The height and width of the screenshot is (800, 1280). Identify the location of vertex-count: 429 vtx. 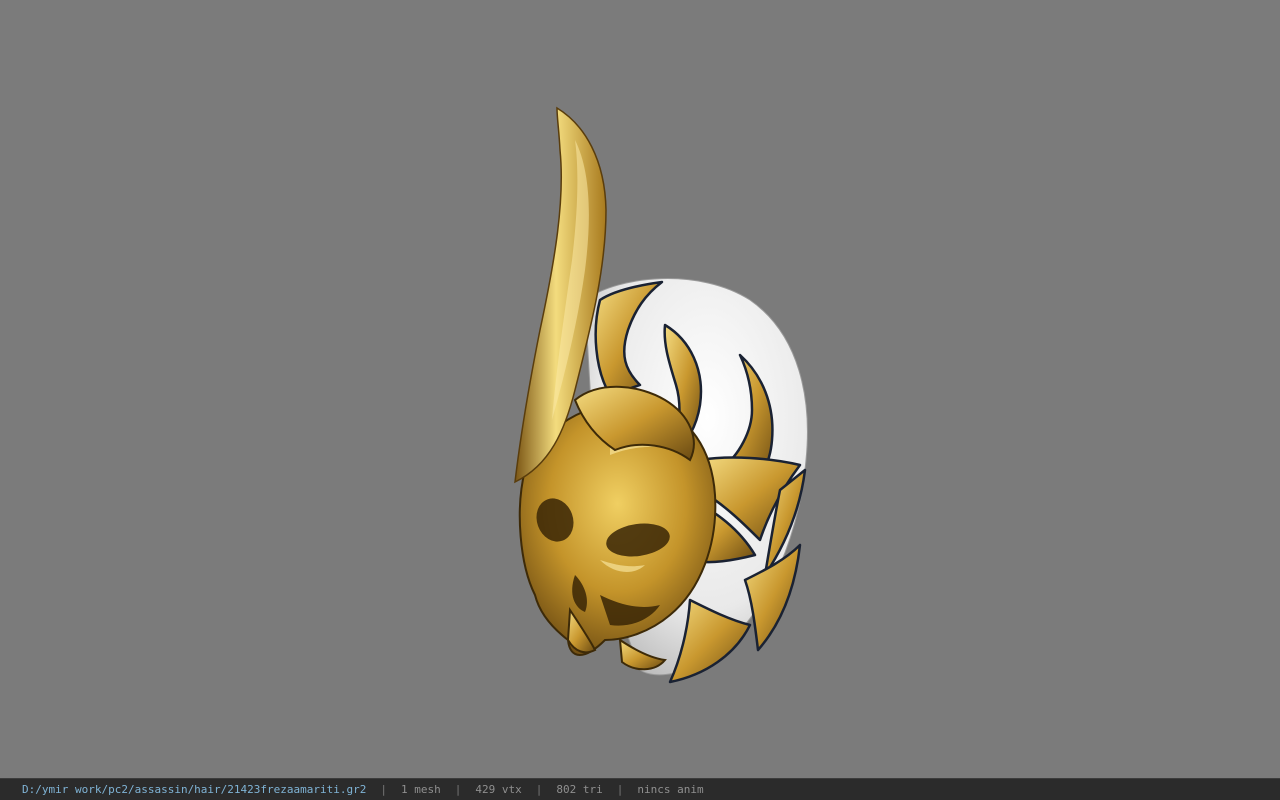
(498, 789).